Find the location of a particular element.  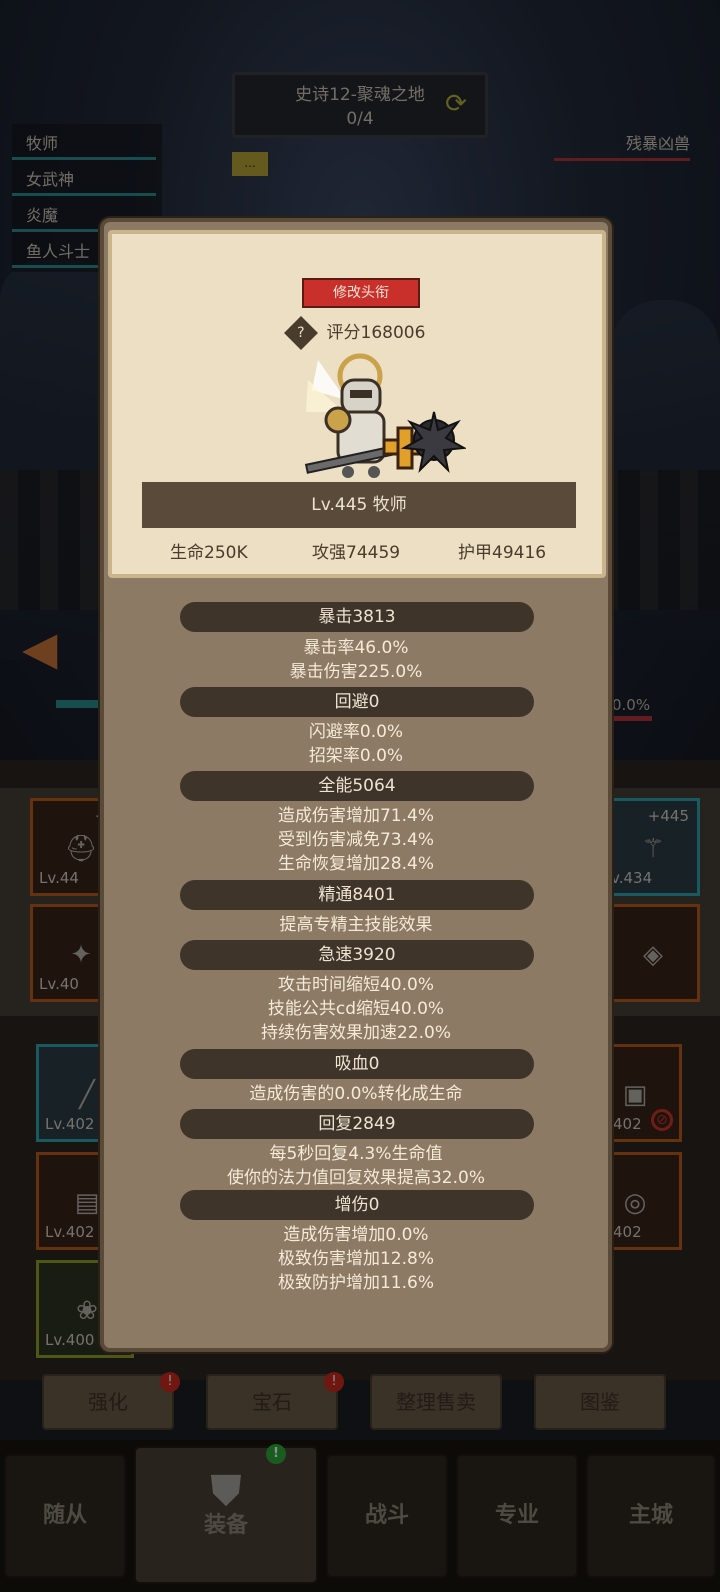

stat-line: 造成伤害的0.0%转化成生命 is located at coordinates (356, 1094).